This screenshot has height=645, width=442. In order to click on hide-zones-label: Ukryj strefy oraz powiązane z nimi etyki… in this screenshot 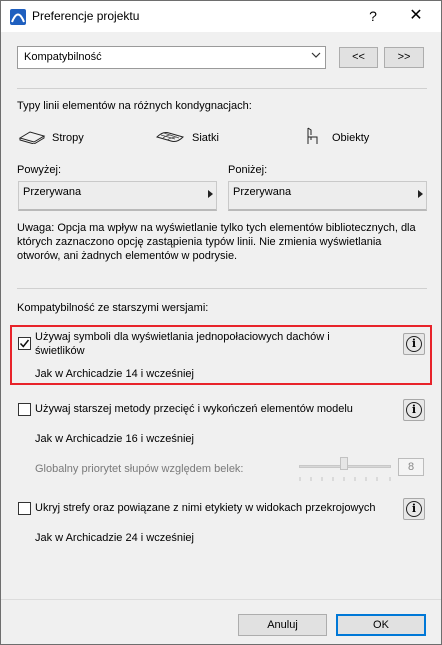, I will do `click(205, 508)`.